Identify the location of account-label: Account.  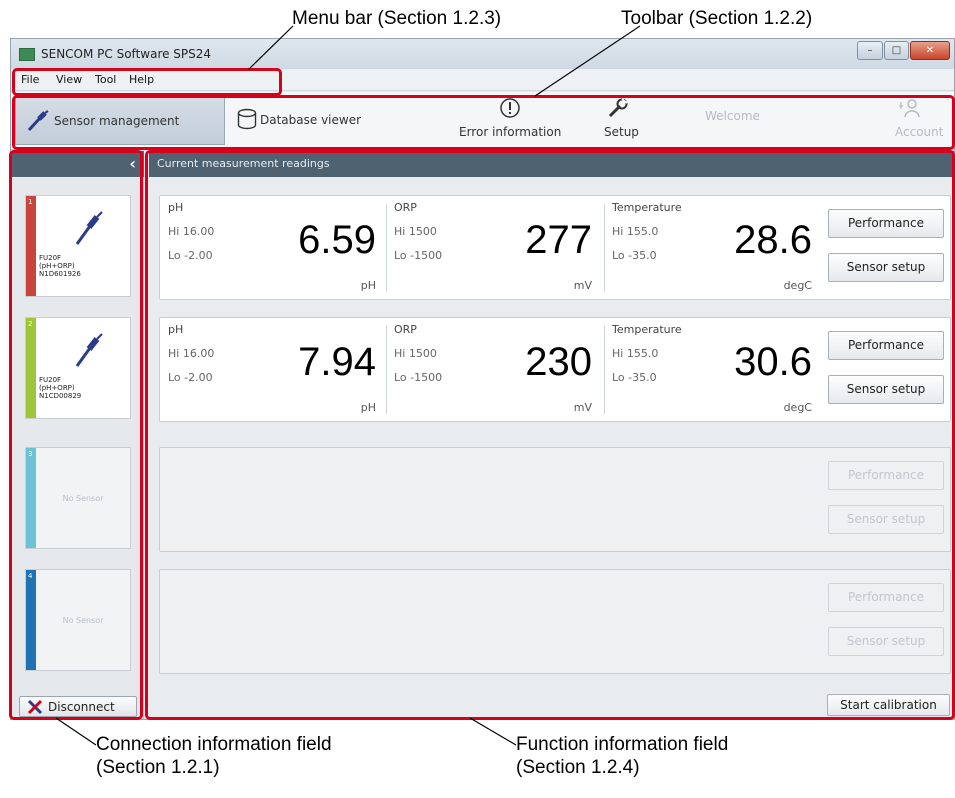
(919, 132).